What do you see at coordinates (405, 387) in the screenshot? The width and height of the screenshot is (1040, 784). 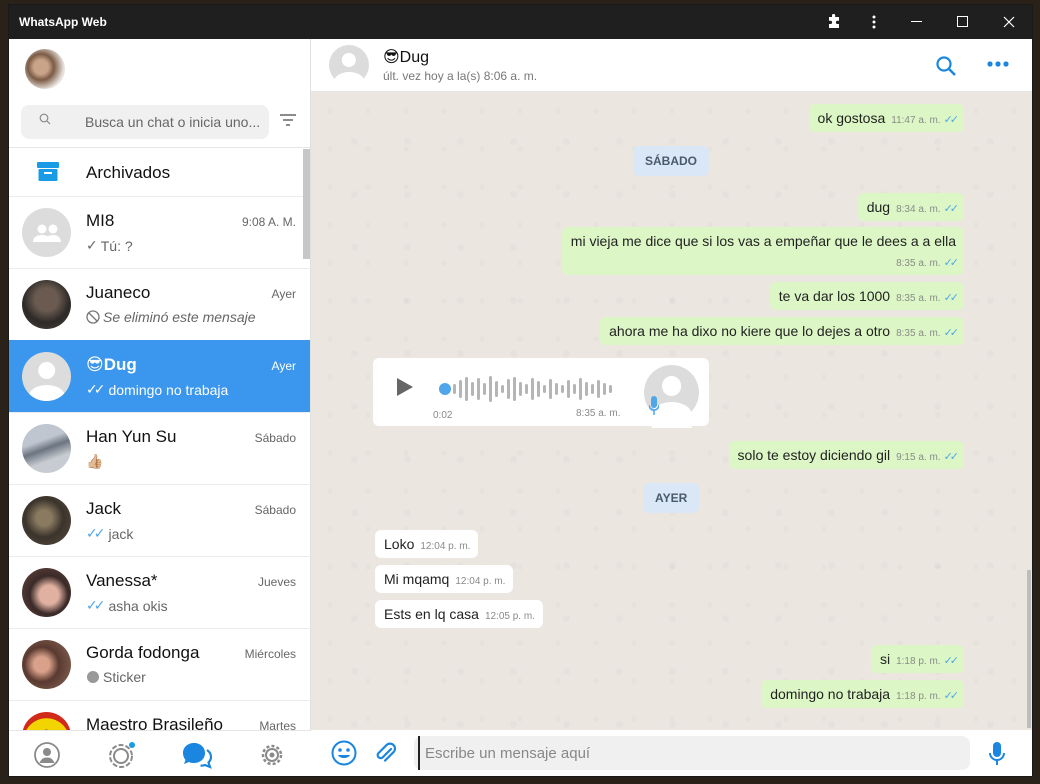 I see `play-icon` at bounding box center [405, 387].